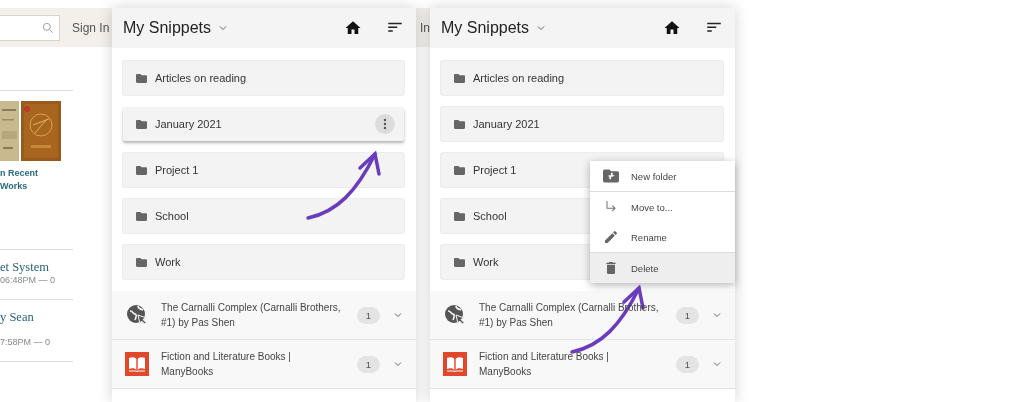 The width and height of the screenshot is (1024, 402). I want to click on menu-item: New folder, so click(662, 176).